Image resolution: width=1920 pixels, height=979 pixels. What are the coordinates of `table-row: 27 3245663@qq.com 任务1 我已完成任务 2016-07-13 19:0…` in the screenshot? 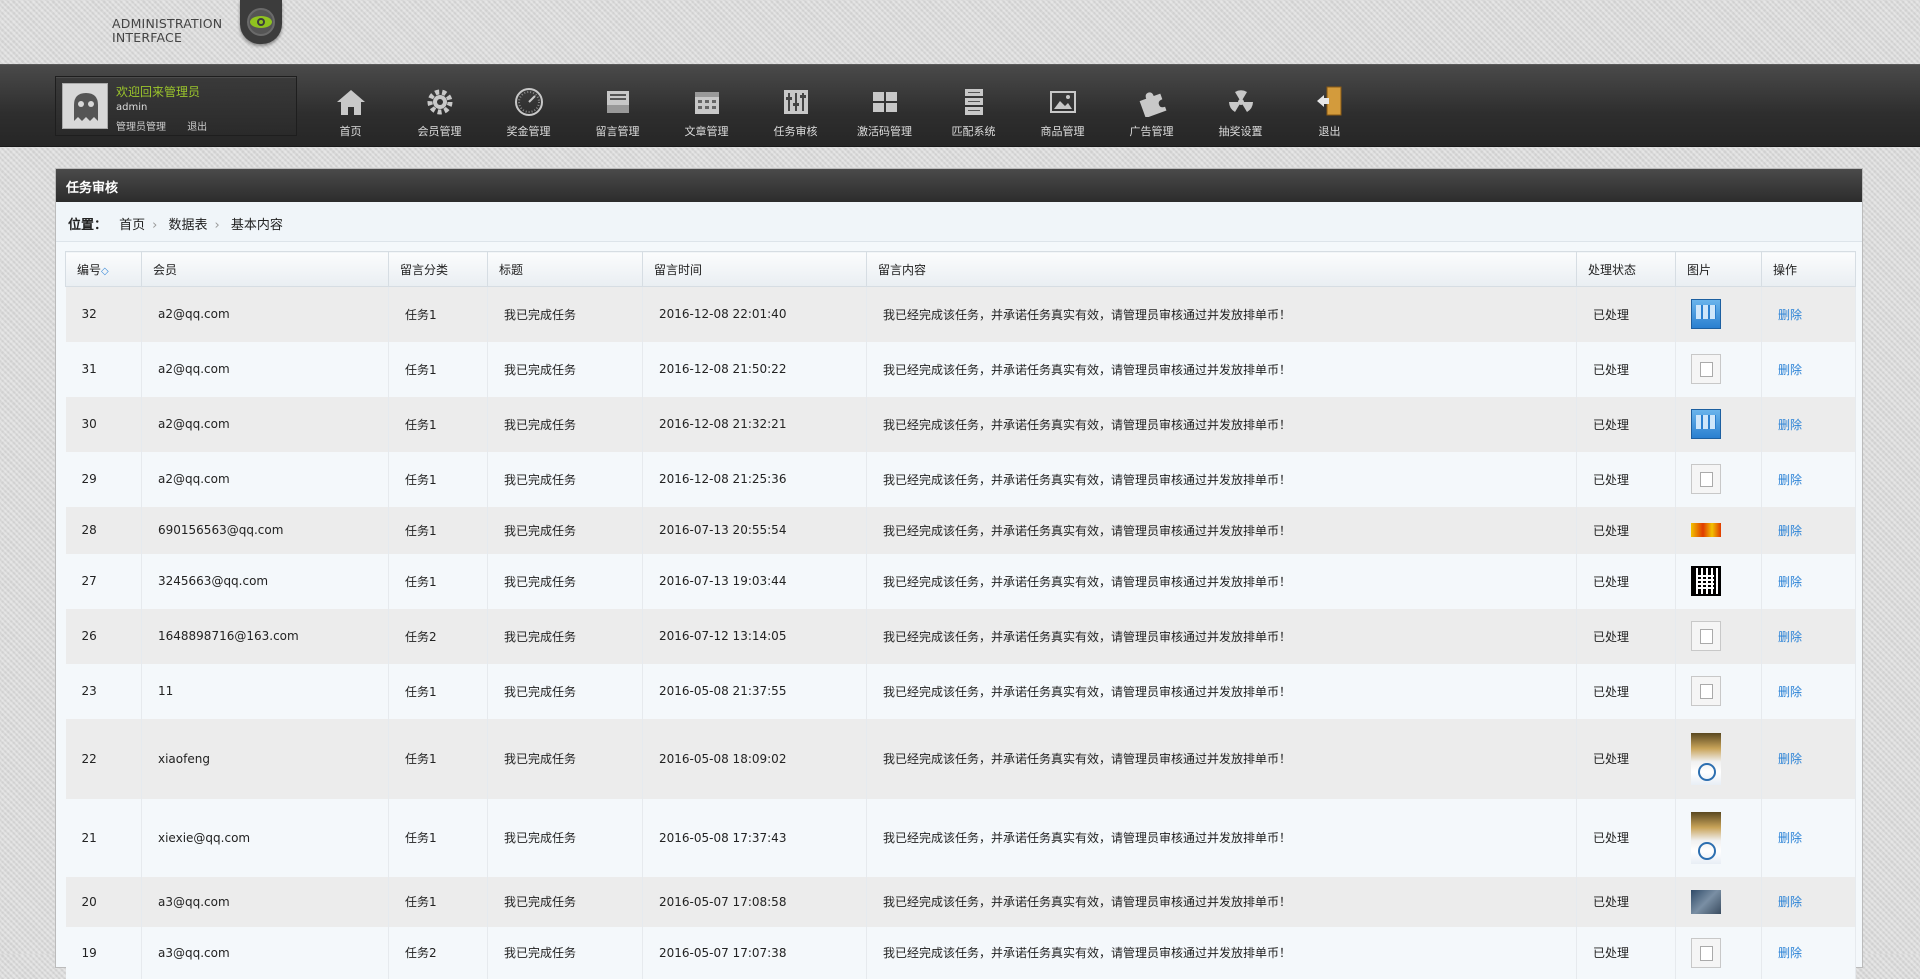 It's located at (960, 581).